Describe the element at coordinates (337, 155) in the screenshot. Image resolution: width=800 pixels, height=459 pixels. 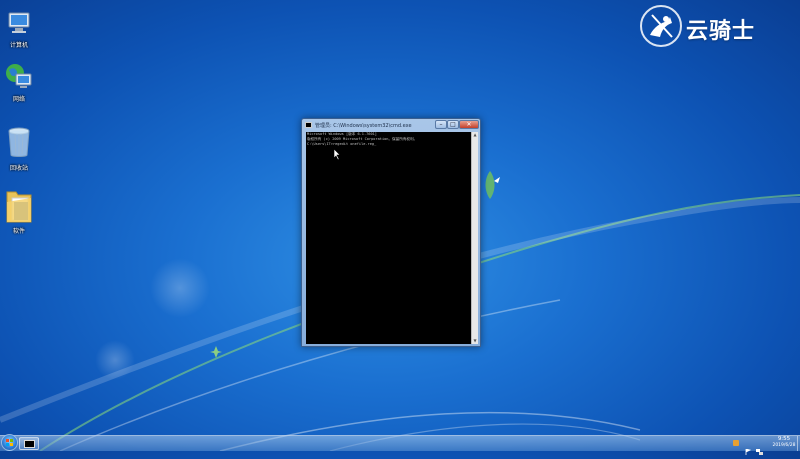
I see `mouse-pointer-icon` at that location.